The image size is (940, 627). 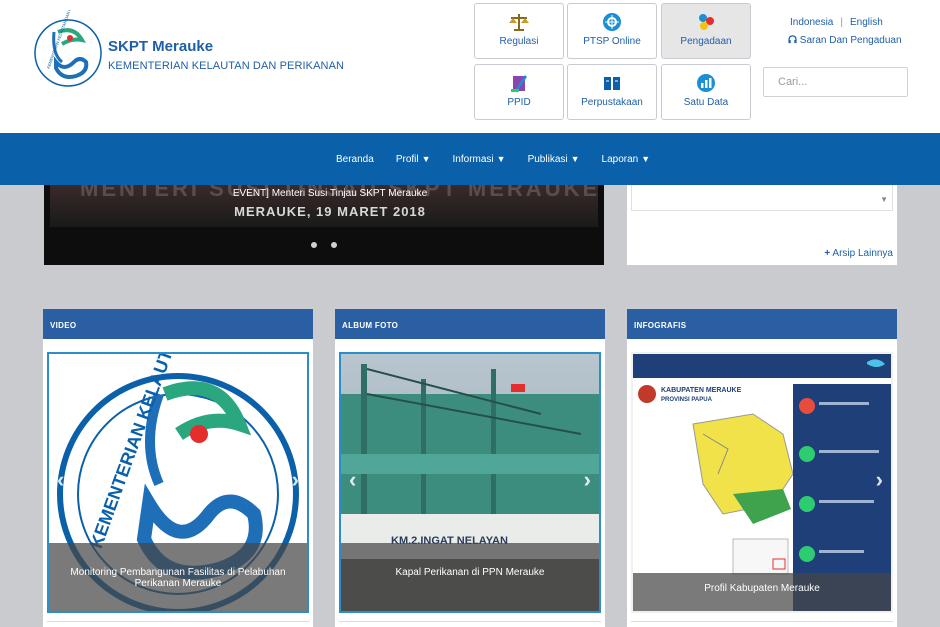 What do you see at coordinates (836, 22) in the screenshot?
I see `language-switcher: Indonesia | English` at bounding box center [836, 22].